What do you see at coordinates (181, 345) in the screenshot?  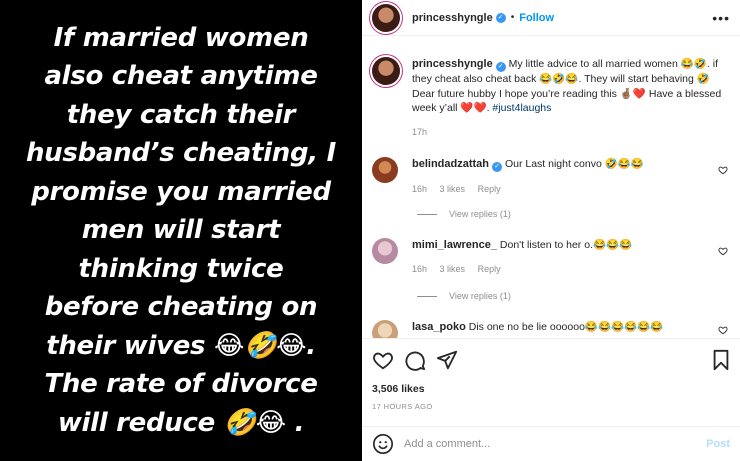 I see `image-text-line: their wives 😂🤣😂.` at bounding box center [181, 345].